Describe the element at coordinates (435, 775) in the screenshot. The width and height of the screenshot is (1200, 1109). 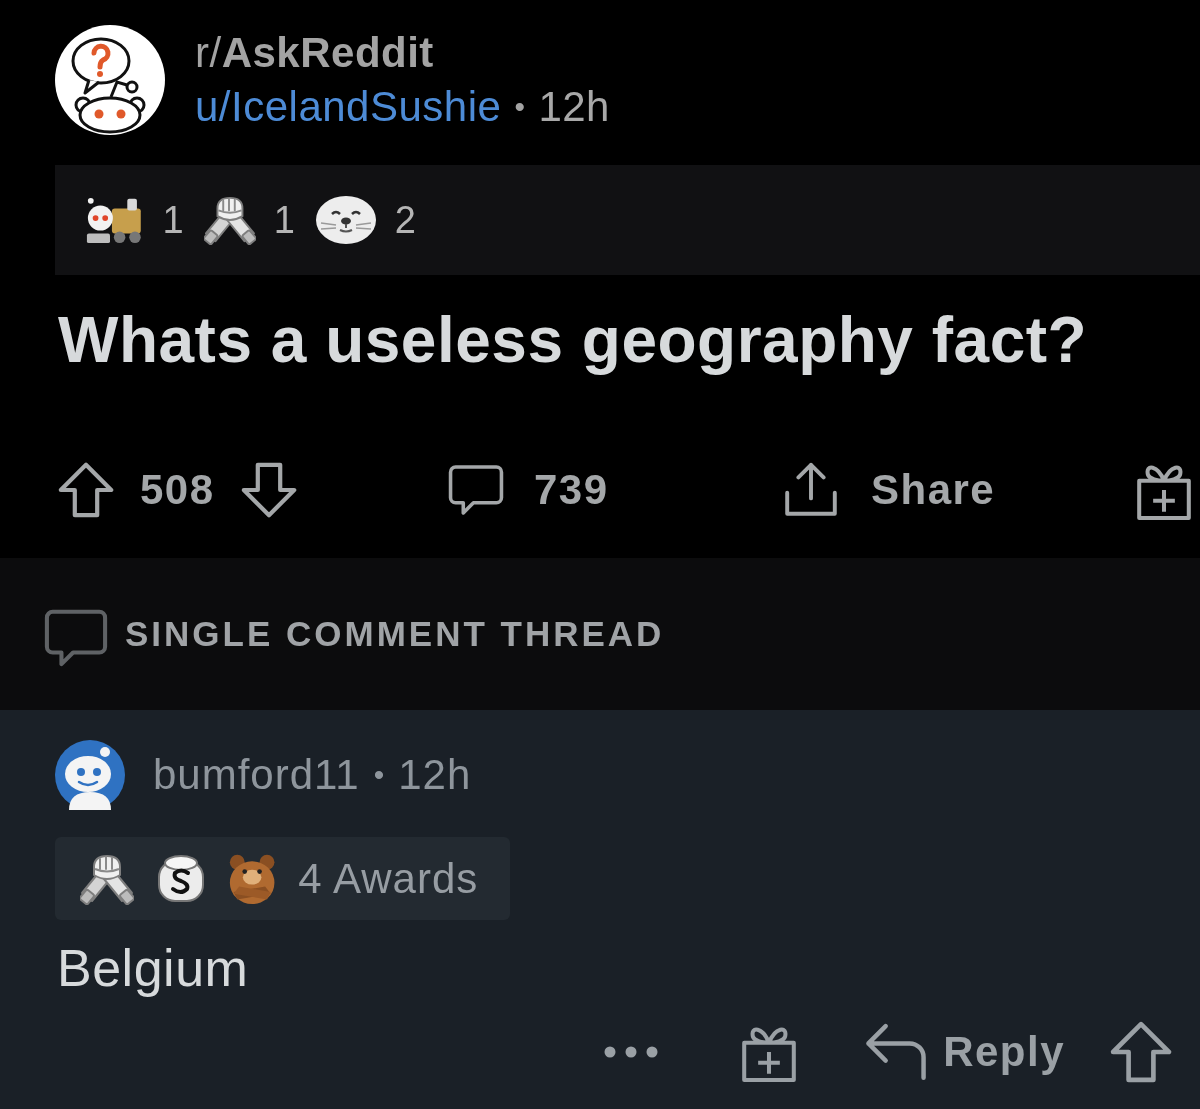
I see `comment-time: 12h` at that location.